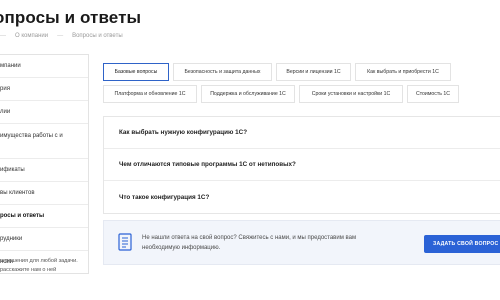 The height and width of the screenshot is (300, 500). Describe the element at coordinates (313, 72) in the screenshot. I see `tab-versions-licenses: Версии и лицензии 1С` at that location.